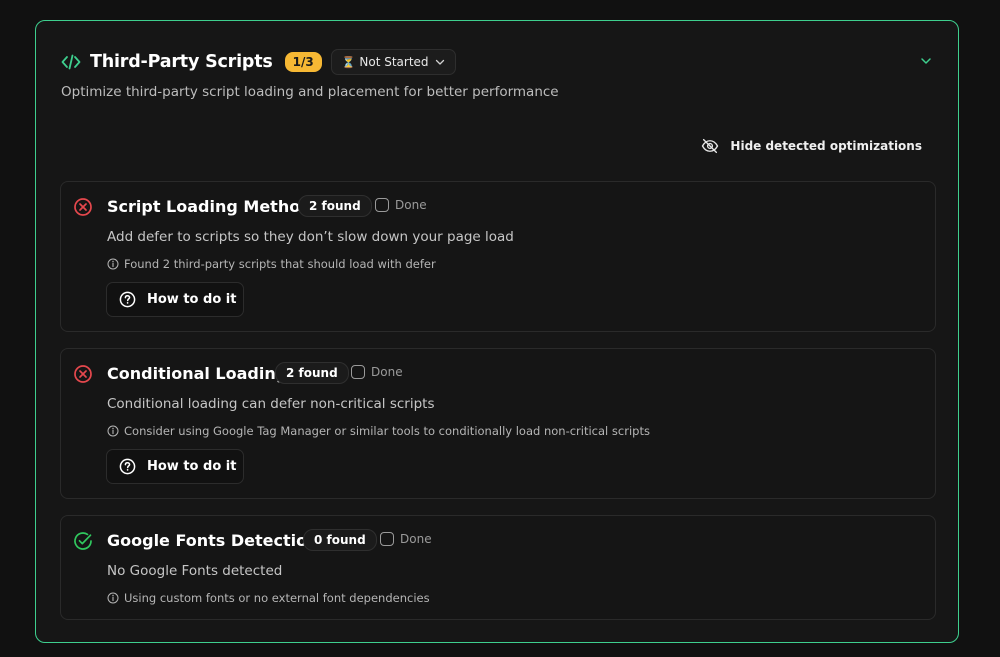 Image resolution: width=1000 pixels, height=657 pixels. Describe the element at coordinates (348, 62) in the screenshot. I see `hourglass-icon: ⏳` at that location.